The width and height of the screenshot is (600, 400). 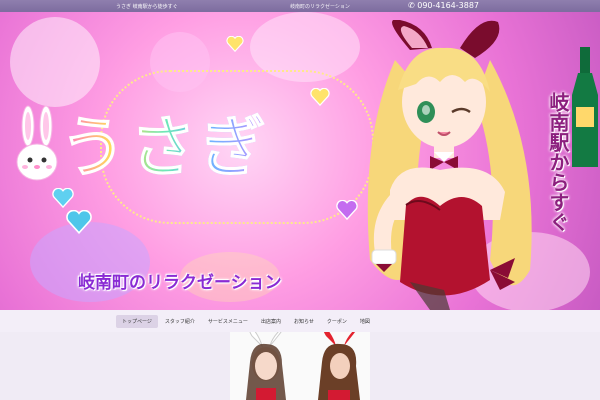 I want to click on nav-item-top: トップページ, so click(x=137, y=321).